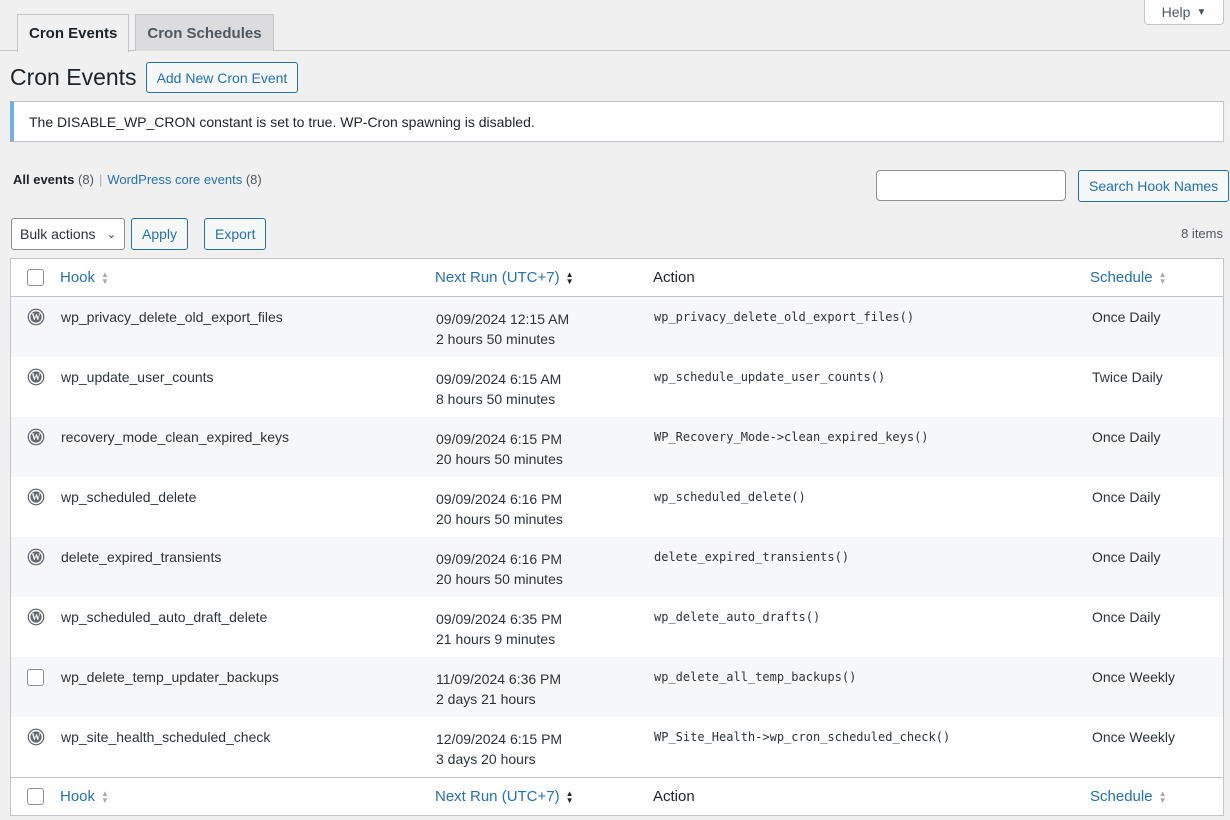 Image resolution: width=1230 pixels, height=820 pixels. What do you see at coordinates (1128, 796) in the screenshot?
I see `footer-column-schedule-sort: Schedule ▲ ▼` at bounding box center [1128, 796].